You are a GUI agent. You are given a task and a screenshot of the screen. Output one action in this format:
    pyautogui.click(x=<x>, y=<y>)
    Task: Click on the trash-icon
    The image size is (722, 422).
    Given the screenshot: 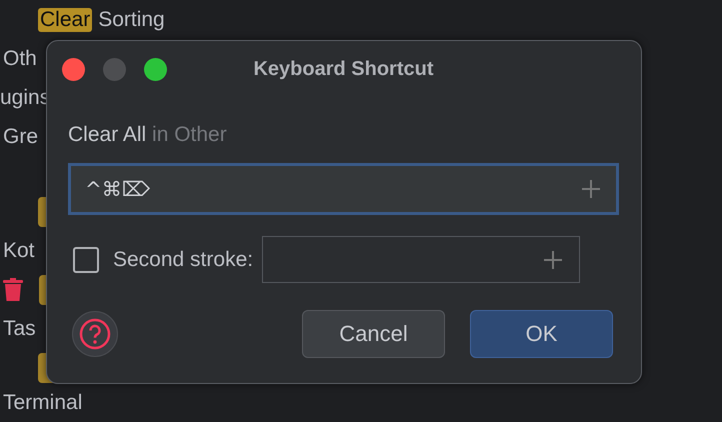 What is the action you would take?
    pyautogui.click(x=13, y=290)
    